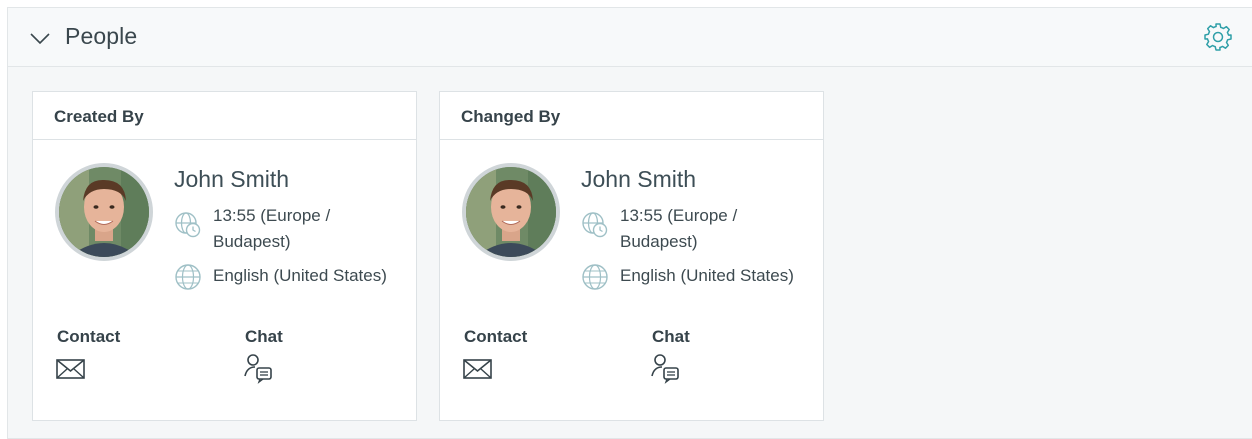  I want to click on widget-header: People, so click(630, 37).